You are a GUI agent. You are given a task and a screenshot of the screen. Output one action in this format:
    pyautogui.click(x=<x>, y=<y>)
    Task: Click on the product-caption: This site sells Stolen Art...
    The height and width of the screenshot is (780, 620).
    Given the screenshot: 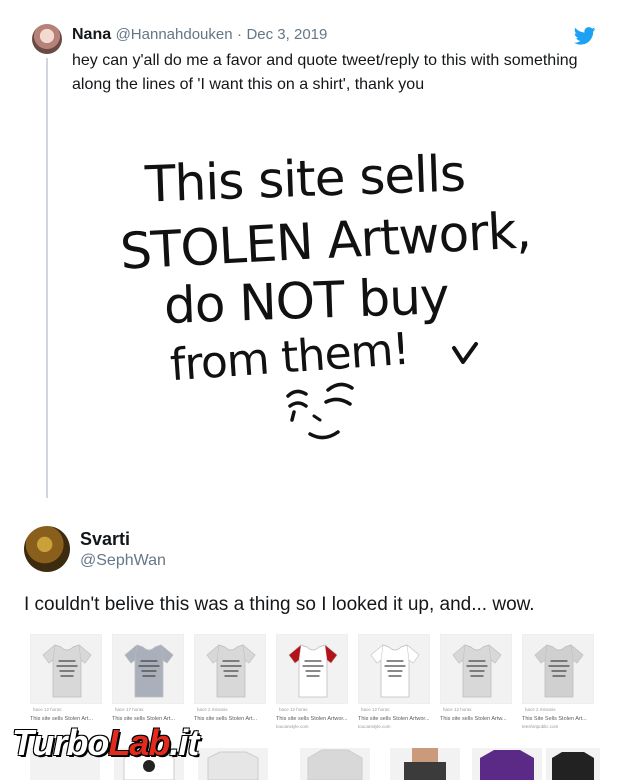 What is the action you would take?
    pyautogui.click(x=230, y=719)
    